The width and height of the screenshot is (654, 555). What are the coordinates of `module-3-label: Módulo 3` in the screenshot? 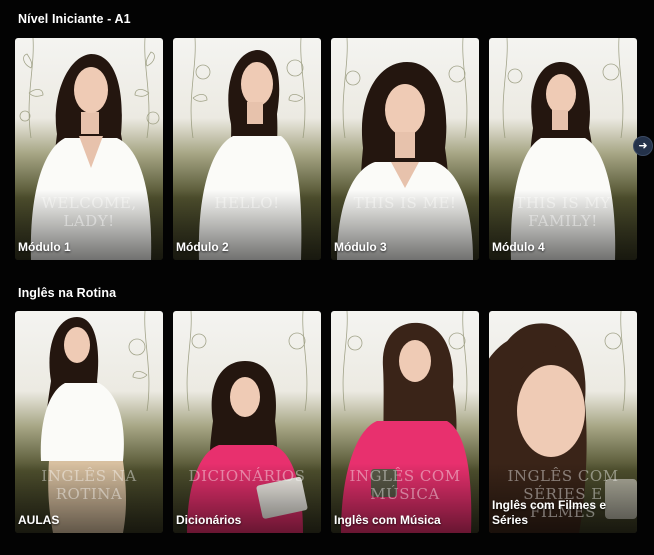 It's located at (360, 247).